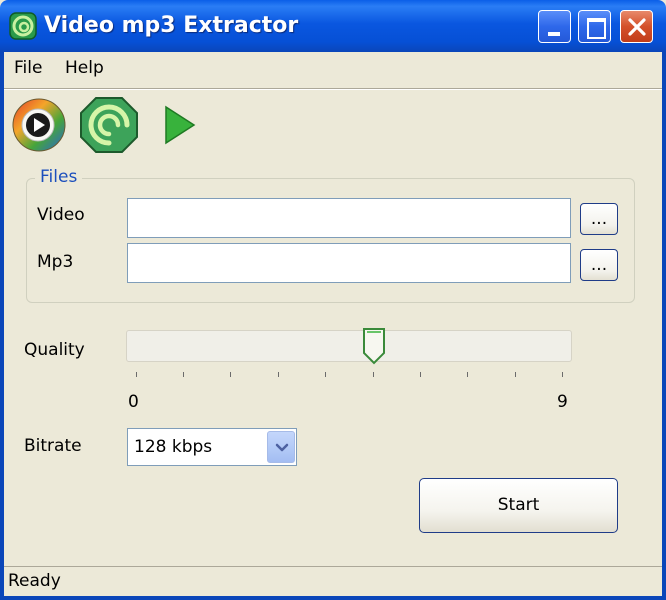 This screenshot has width=666, height=600. Describe the element at coordinates (333, 581) in the screenshot. I see `status-bar: Ready` at that location.